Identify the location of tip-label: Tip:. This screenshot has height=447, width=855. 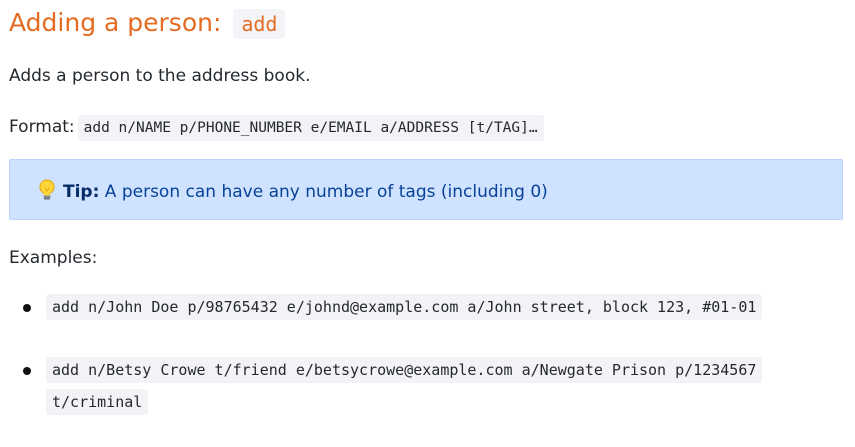
(81, 192).